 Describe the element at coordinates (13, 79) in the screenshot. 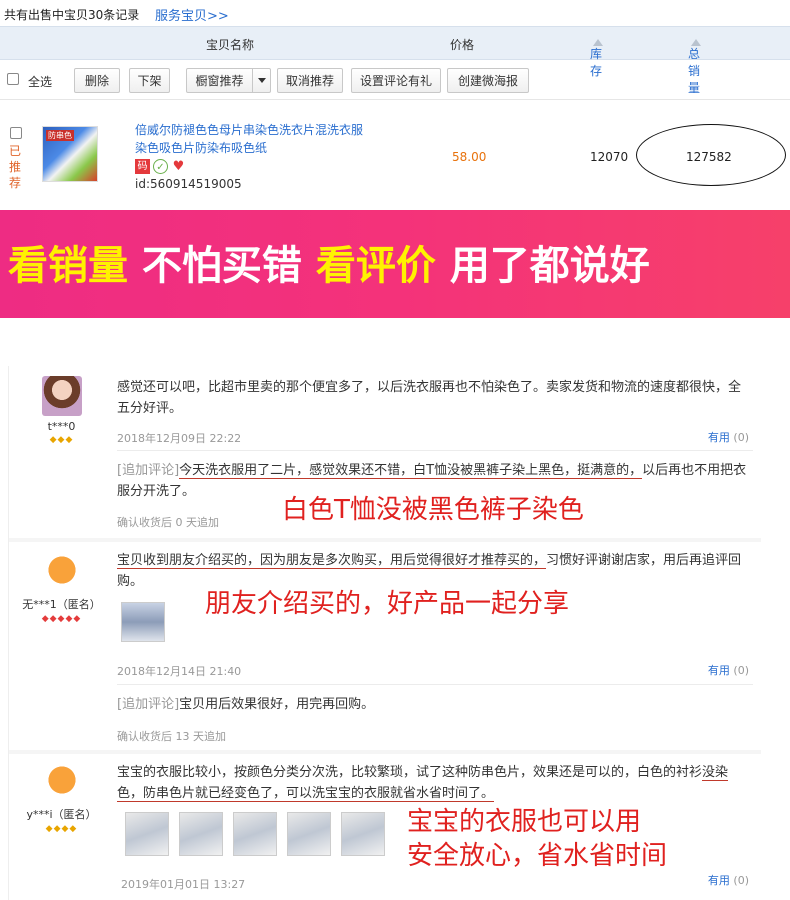

I see `select-all-checkbox` at that location.